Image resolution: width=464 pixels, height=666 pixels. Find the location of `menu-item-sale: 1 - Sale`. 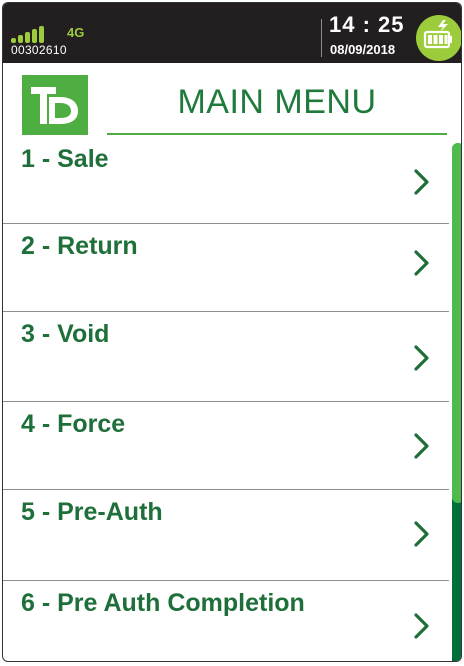

menu-item-sale: 1 - Sale is located at coordinates (226, 180).